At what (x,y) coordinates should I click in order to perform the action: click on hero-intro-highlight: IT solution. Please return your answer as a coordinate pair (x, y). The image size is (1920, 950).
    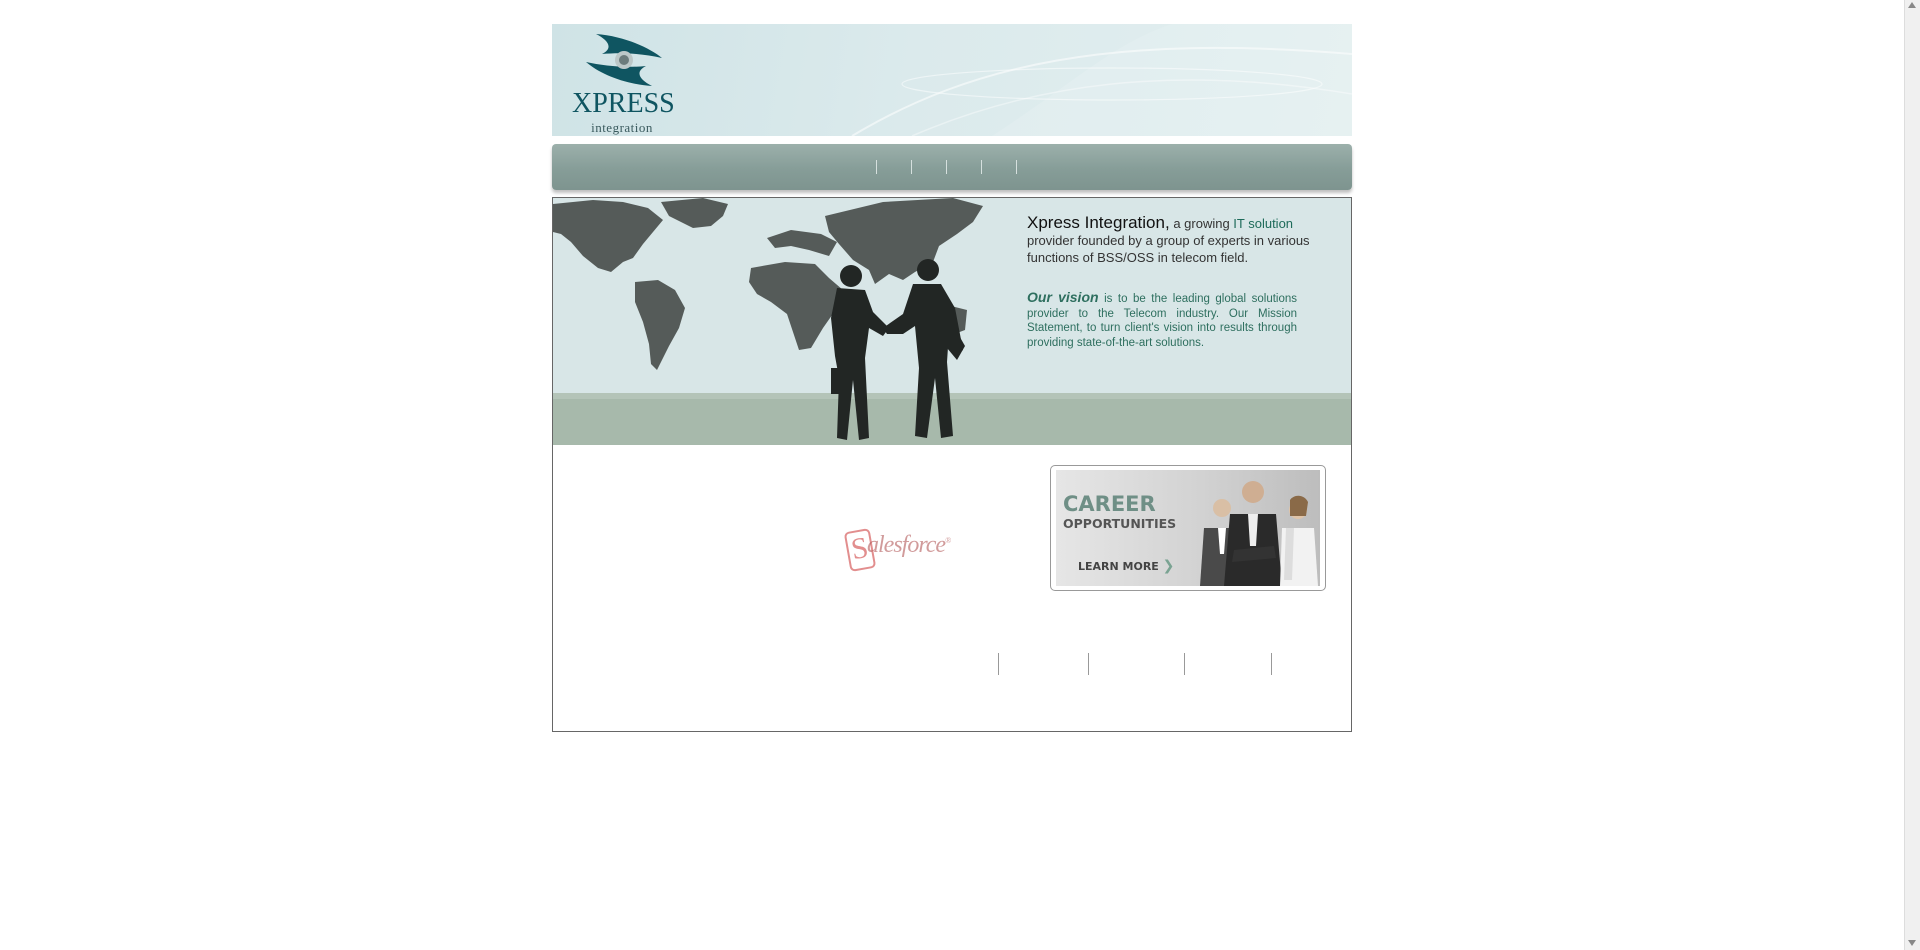
    Looking at the image, I should click on (1263, 223).